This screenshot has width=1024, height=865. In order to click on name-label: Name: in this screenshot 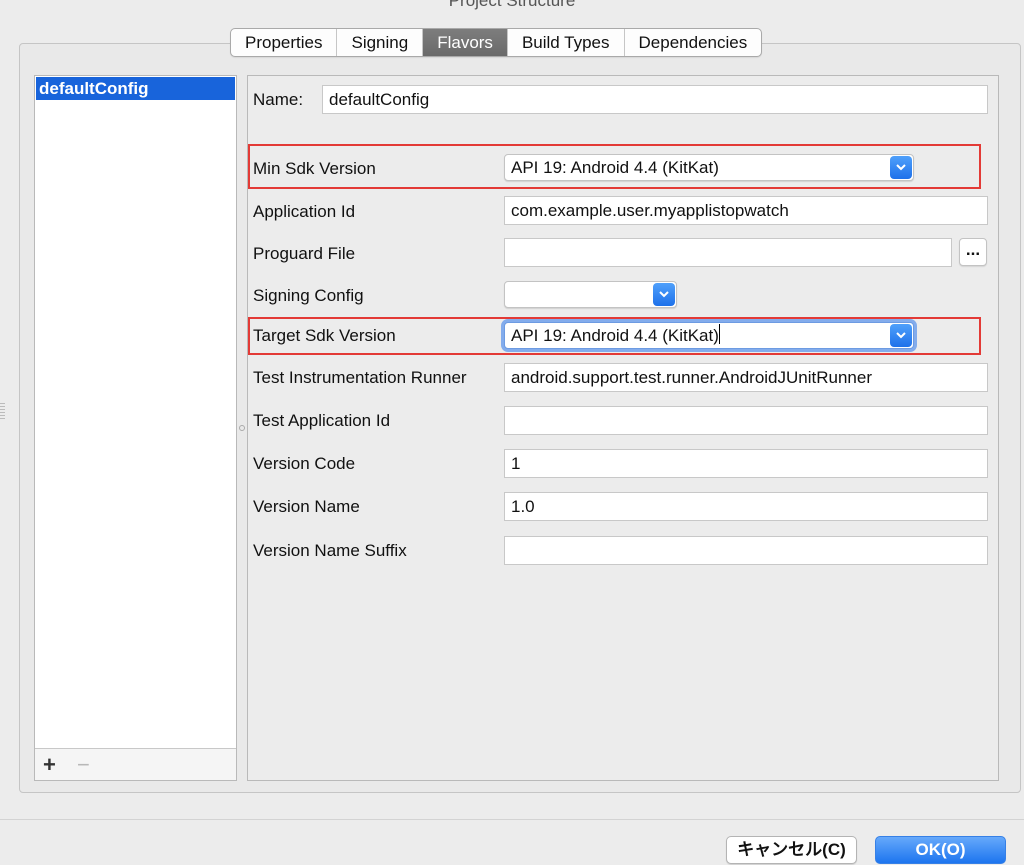, I will do `click(278, 99)`.